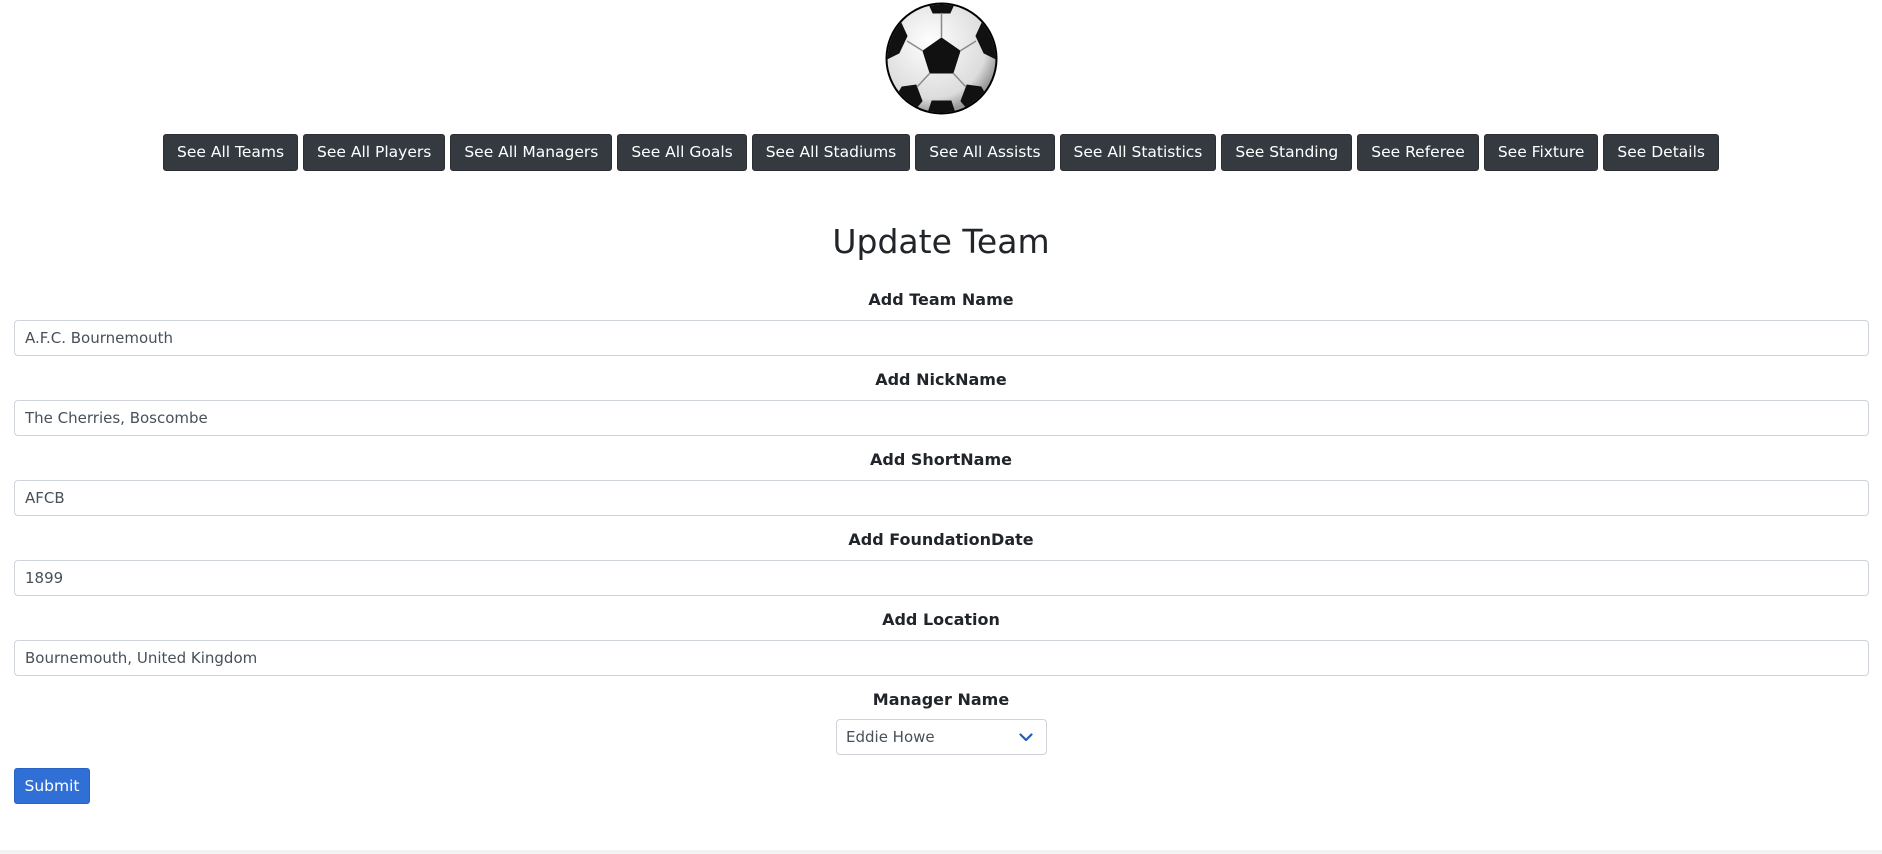 The image size is (1882, 854). Describe the element at coordinates (374, 152) in the screenshot. I see `see-all-players-button: See All Players` at that location.